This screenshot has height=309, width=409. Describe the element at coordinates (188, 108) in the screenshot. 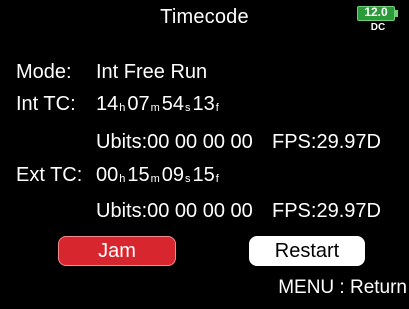

I see `int-tc-seconds-unit: s` at that location.